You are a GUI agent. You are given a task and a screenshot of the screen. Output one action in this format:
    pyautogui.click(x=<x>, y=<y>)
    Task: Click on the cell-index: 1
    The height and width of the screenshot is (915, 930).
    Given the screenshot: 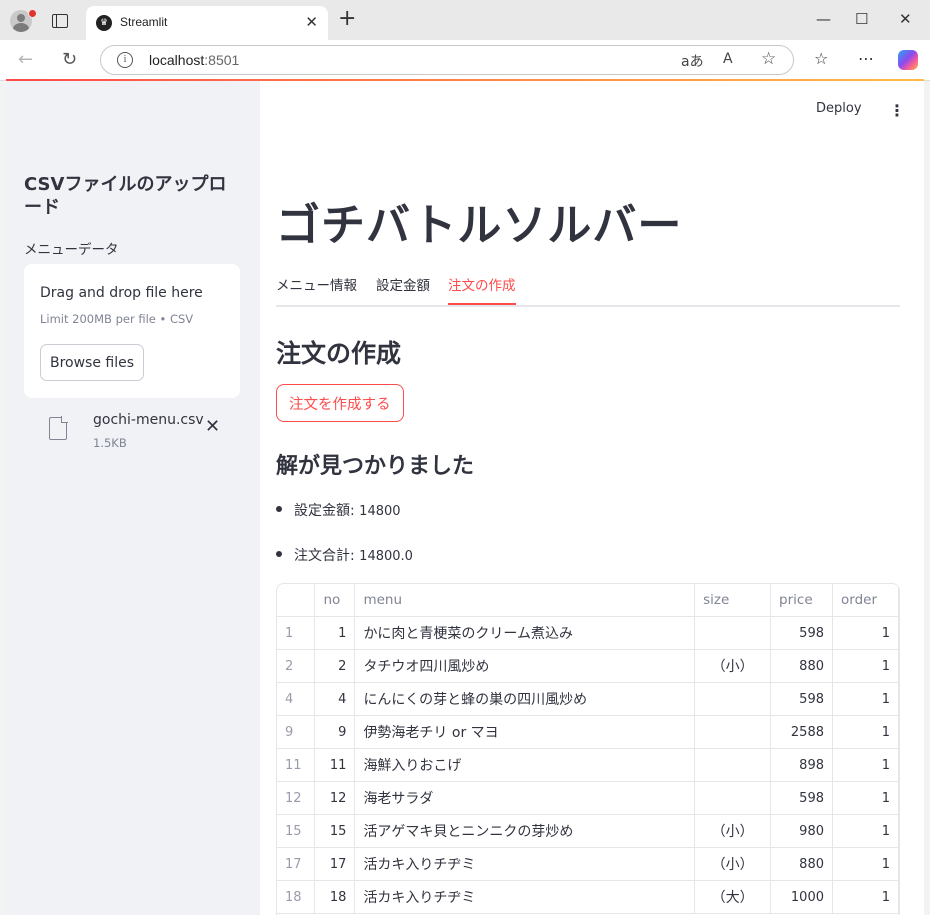 What is the action you would take?
    pyautogui.click(x=296, y=633)
    